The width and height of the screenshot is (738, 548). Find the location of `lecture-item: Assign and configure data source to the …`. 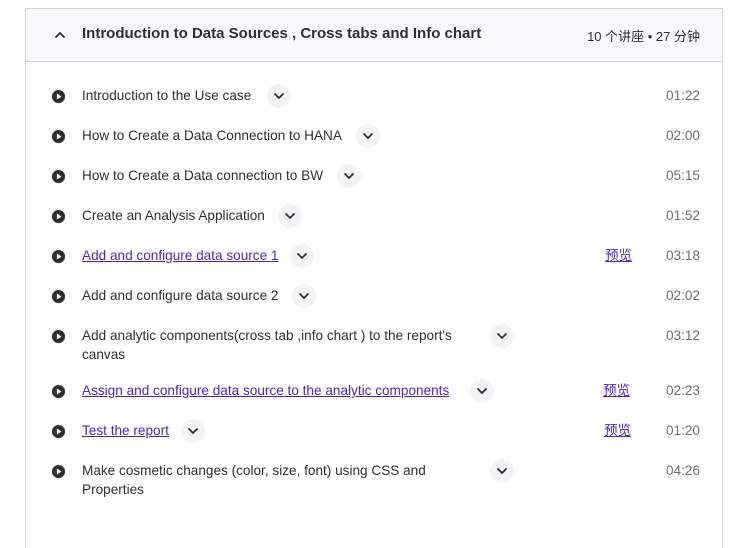

lecture-item: Assign and configure data source to the … is located at coordinates (374, 400).